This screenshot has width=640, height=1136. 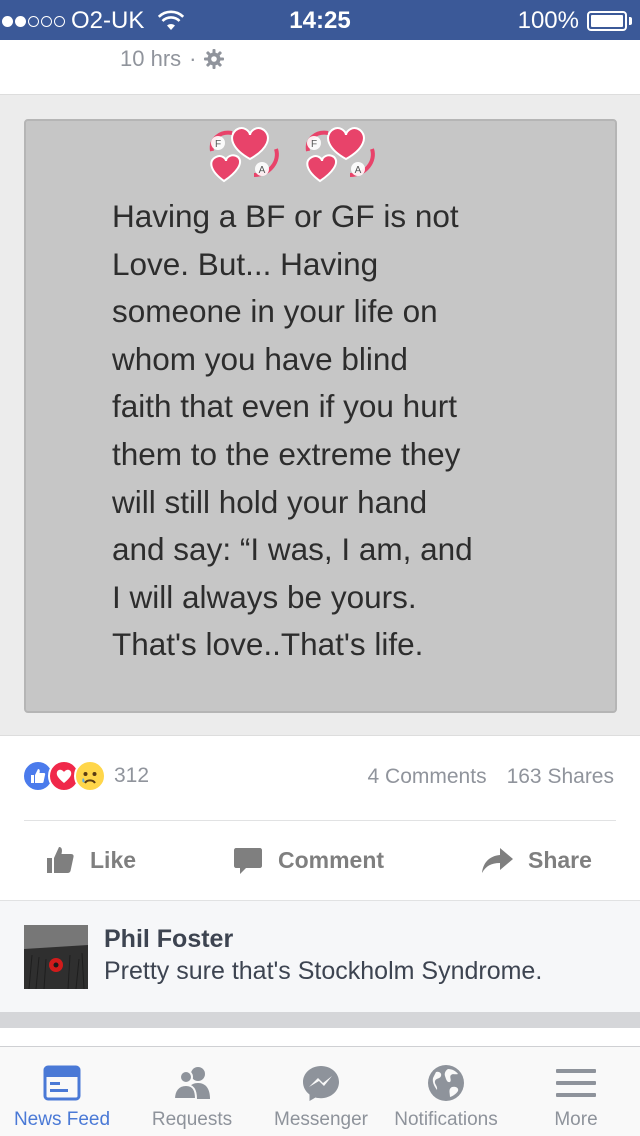 What do you see at coordinates (168, 939) in the screenshot?
I see `comment-author: Phil Foster` at bounding box center [168, 939].